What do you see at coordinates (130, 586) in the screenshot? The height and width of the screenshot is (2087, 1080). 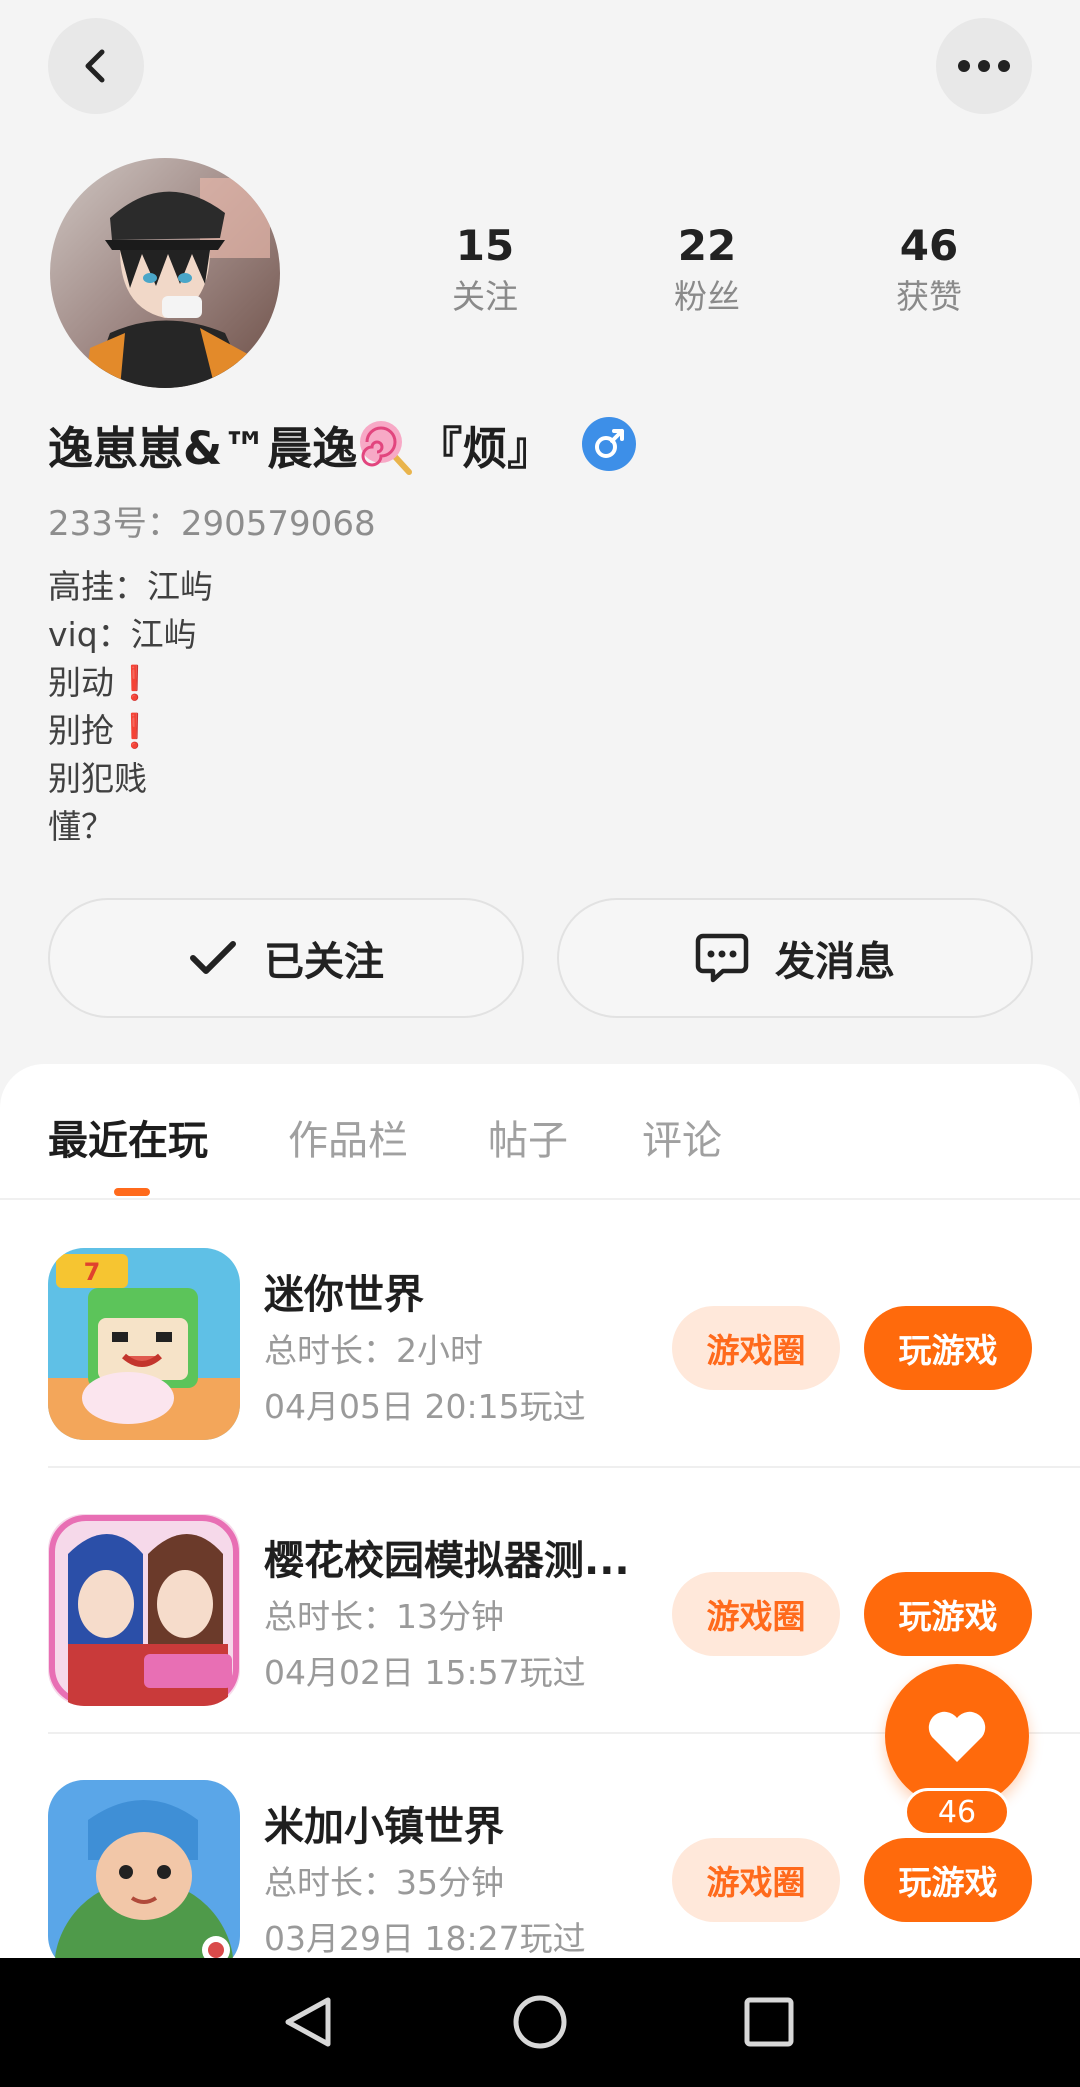 I see `bio-line: 高挂：江屿` at bounding box center [130, 586].